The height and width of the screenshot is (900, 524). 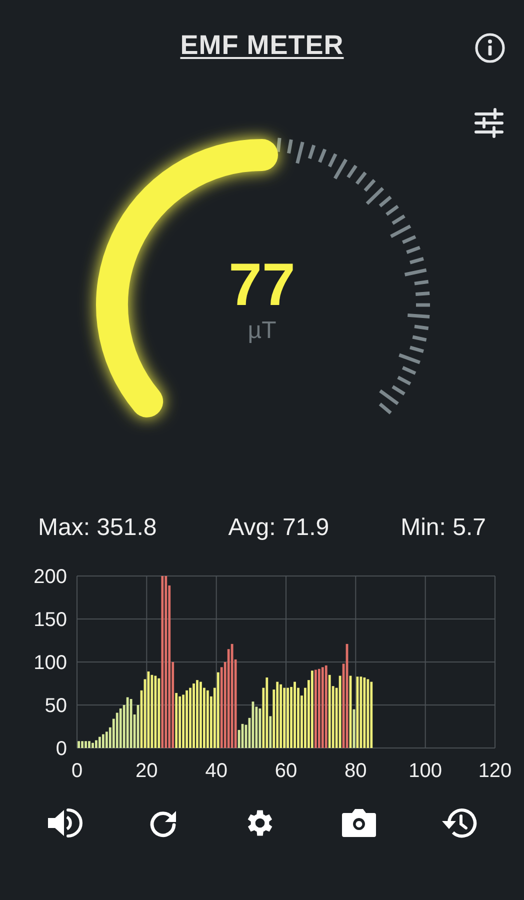 What do you see at coordinates (355, 771) in the screenshot?
I see `x-tick-label: 80` at bounding box center [355, 771].